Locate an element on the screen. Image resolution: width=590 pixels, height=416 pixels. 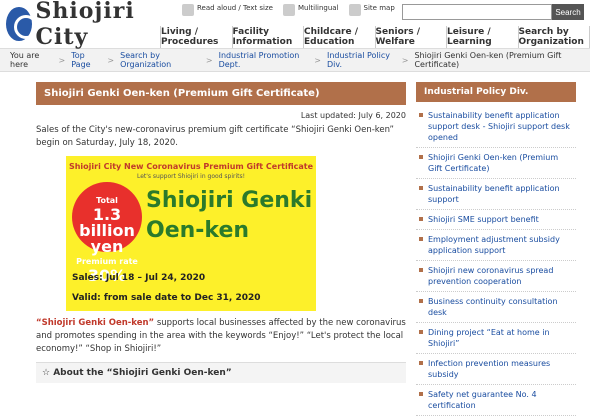
breadcrumb-top: Top Page is located at coordinates (86, 60).